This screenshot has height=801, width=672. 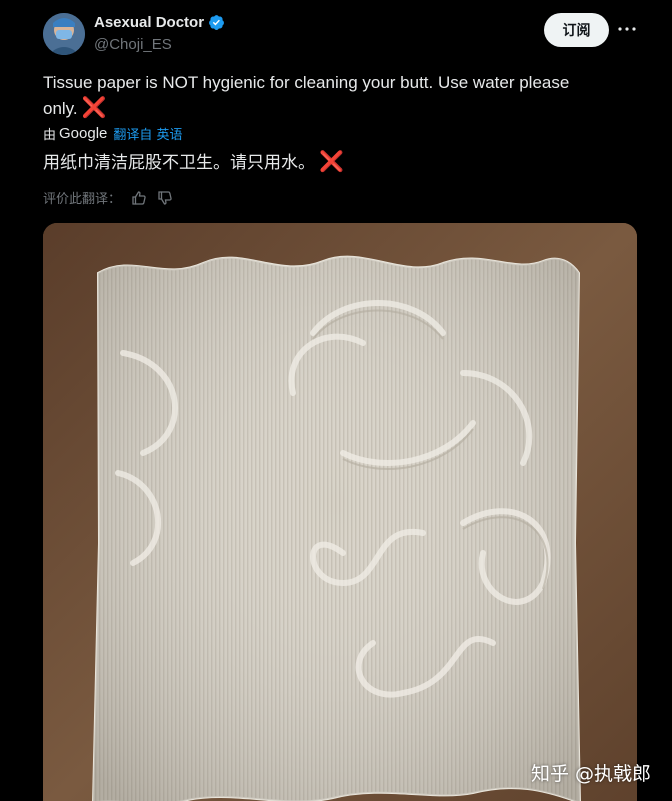 I want to click on translated-text: 用纸巾清洁屁股不卫生。请只用水。, so click(x=179, y=163).